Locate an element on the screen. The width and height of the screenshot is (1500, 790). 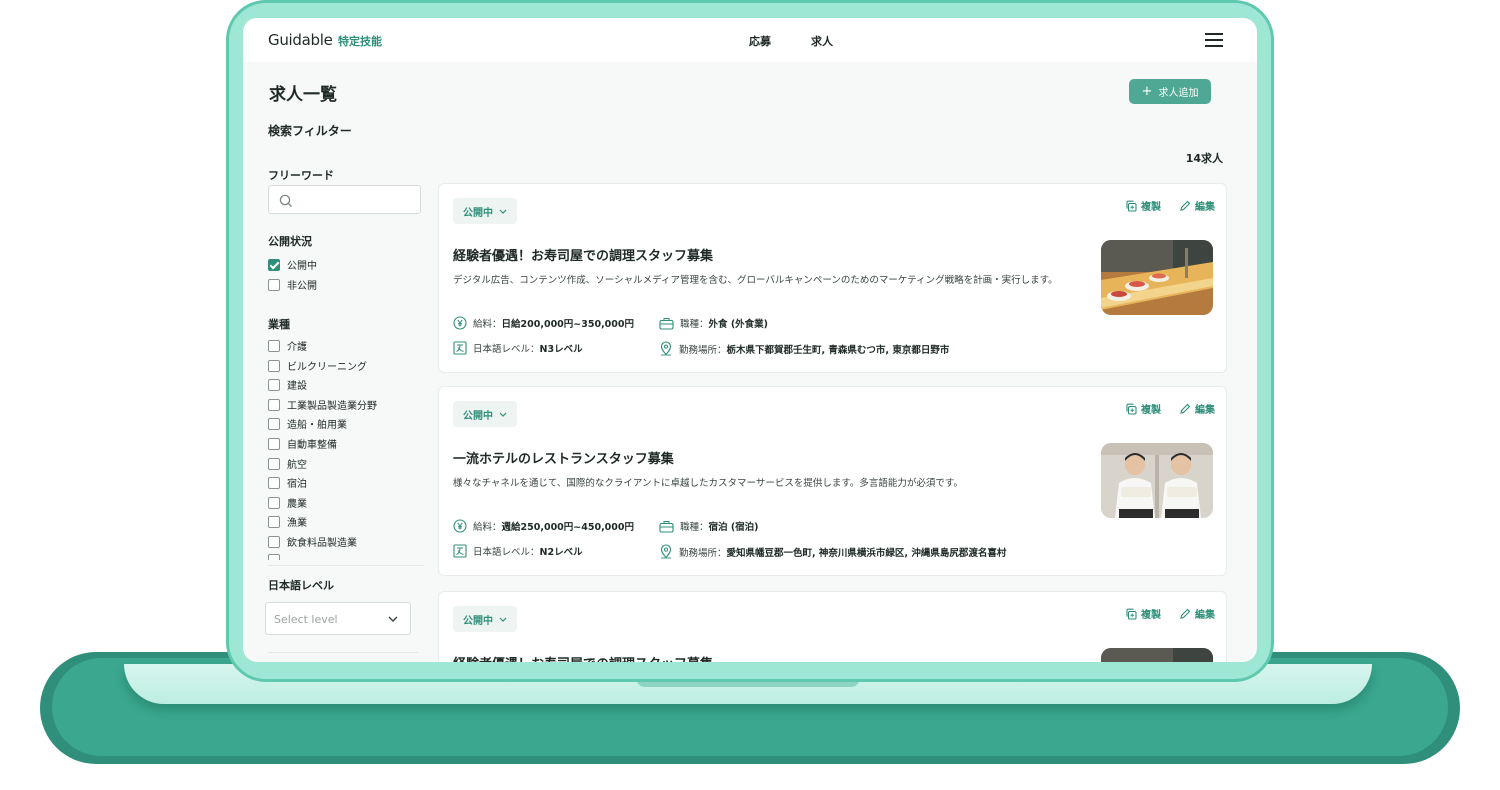
status-option-label: 非公開 is located at coordinates (302, 286).